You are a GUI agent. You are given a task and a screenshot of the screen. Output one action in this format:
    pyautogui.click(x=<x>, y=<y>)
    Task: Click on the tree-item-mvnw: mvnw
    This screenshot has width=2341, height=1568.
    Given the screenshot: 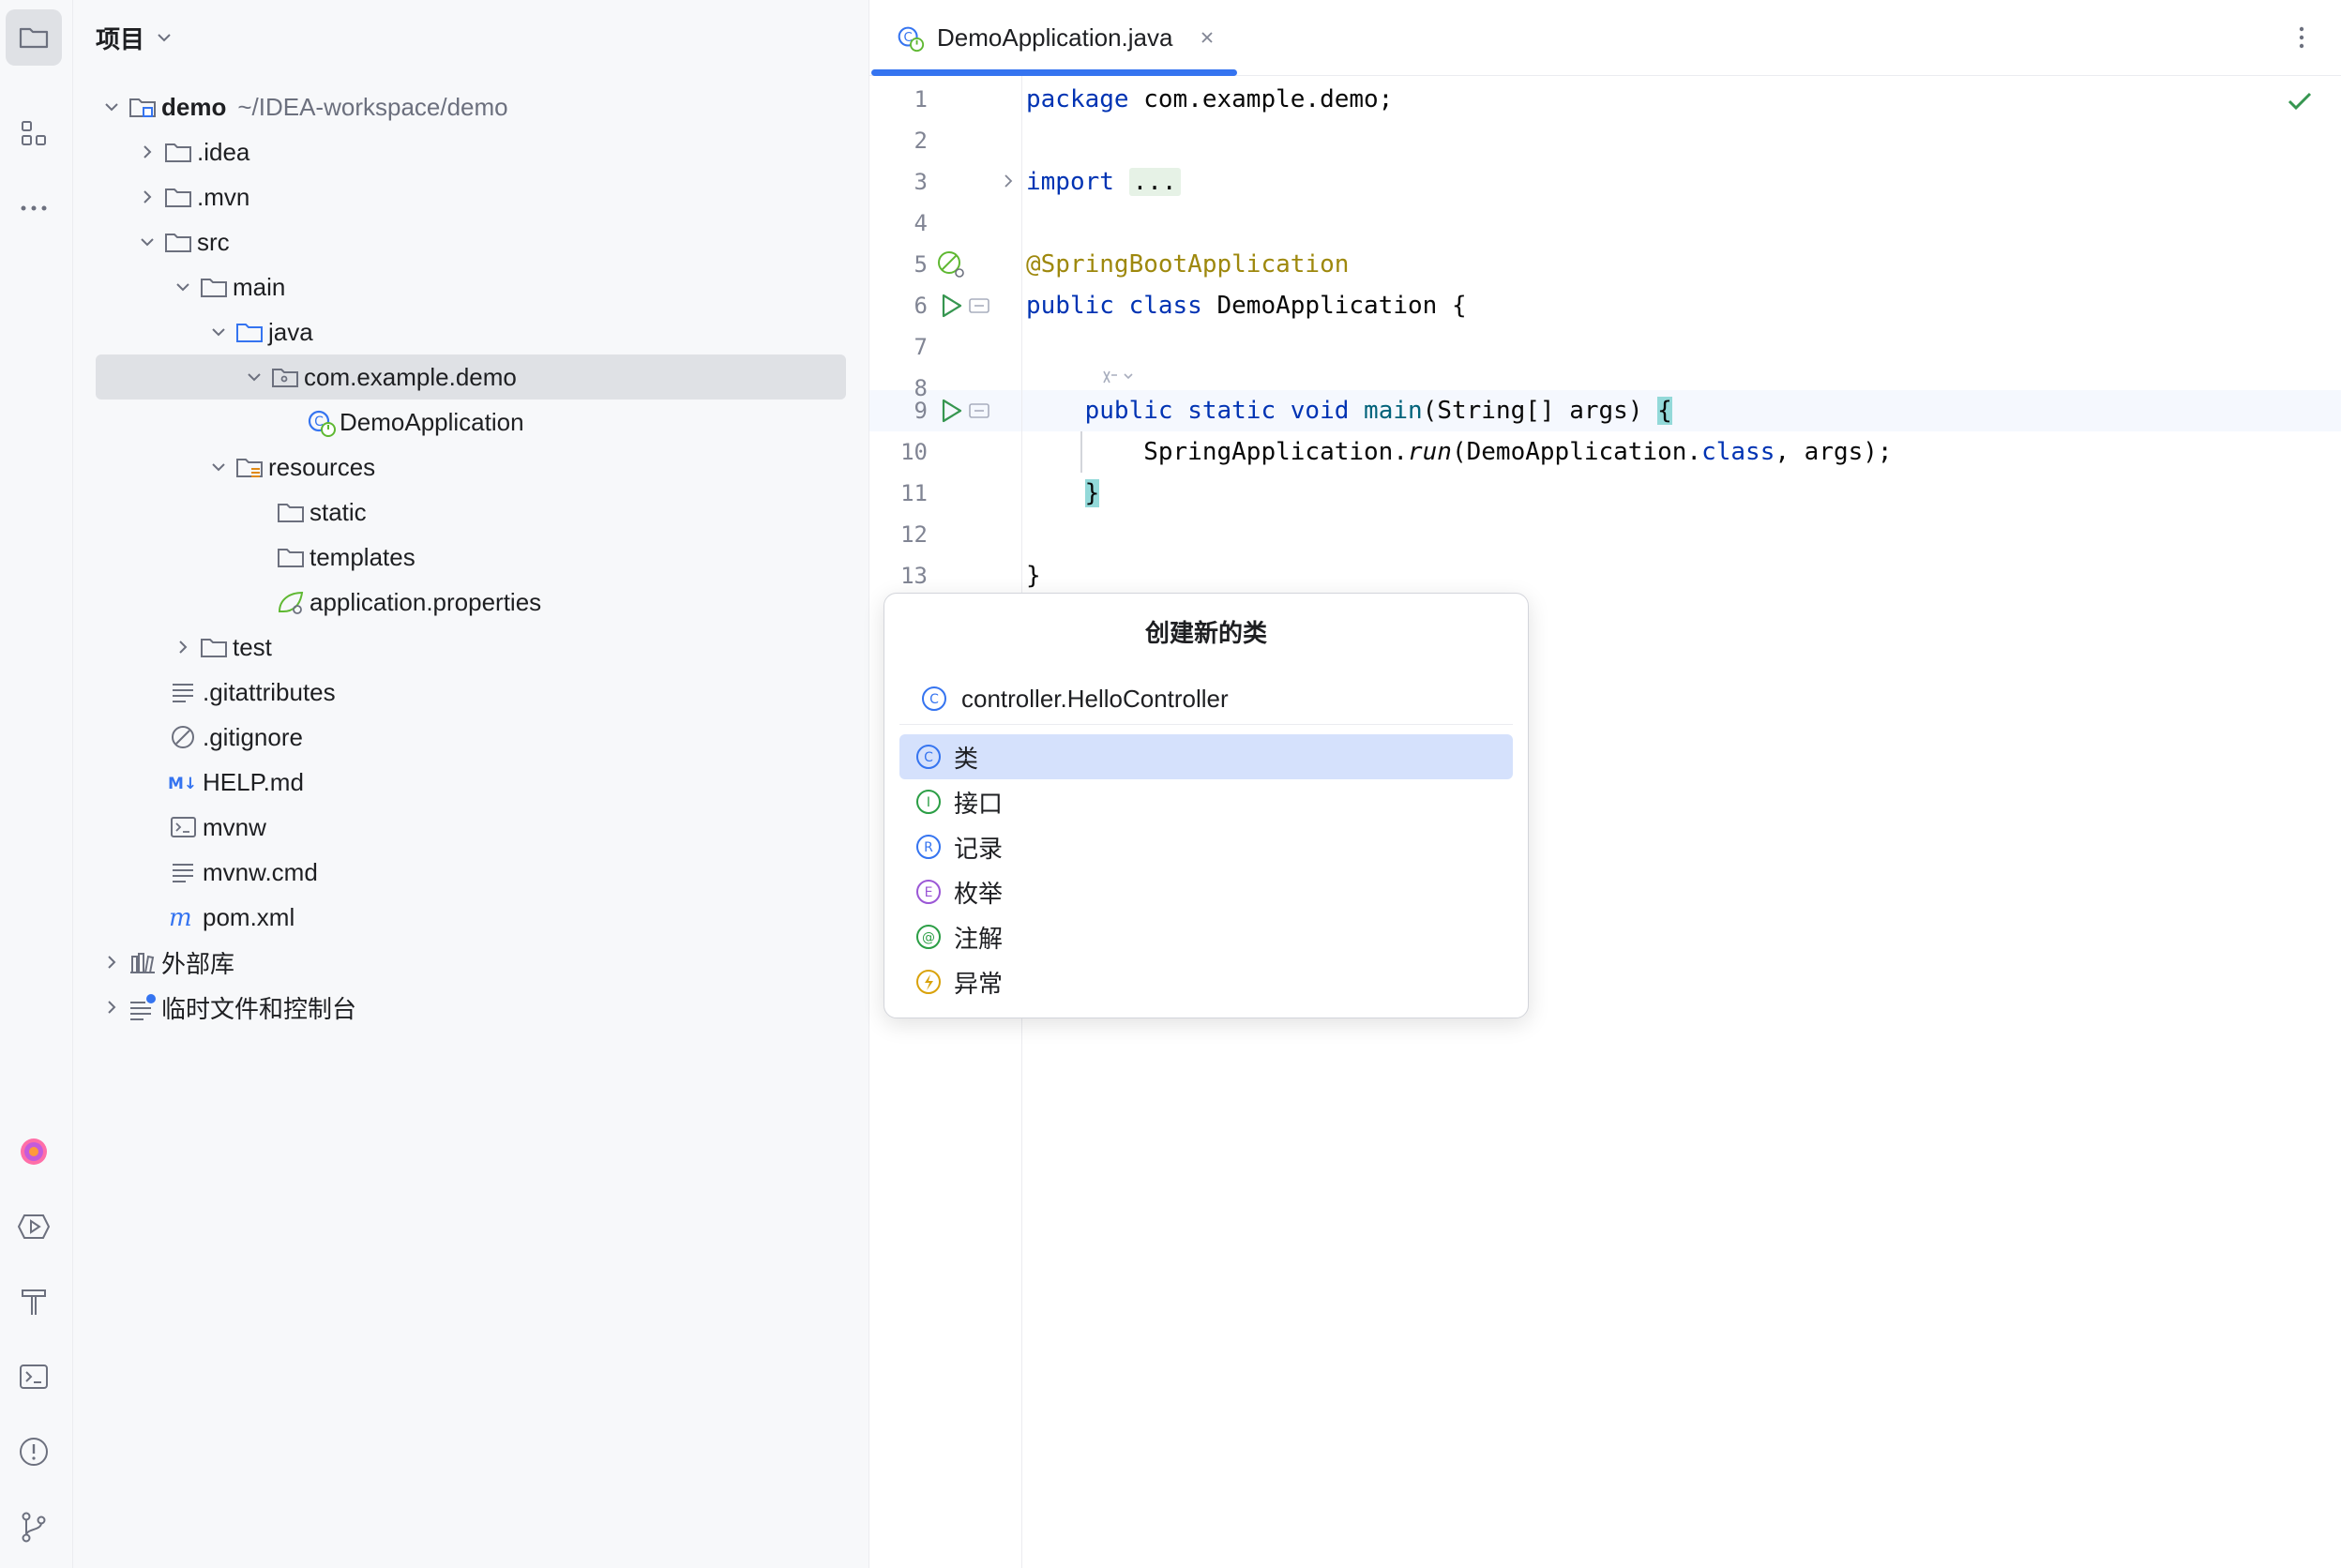 What is the action you would take?
    pyautogui.click(x=216, y=827)
    